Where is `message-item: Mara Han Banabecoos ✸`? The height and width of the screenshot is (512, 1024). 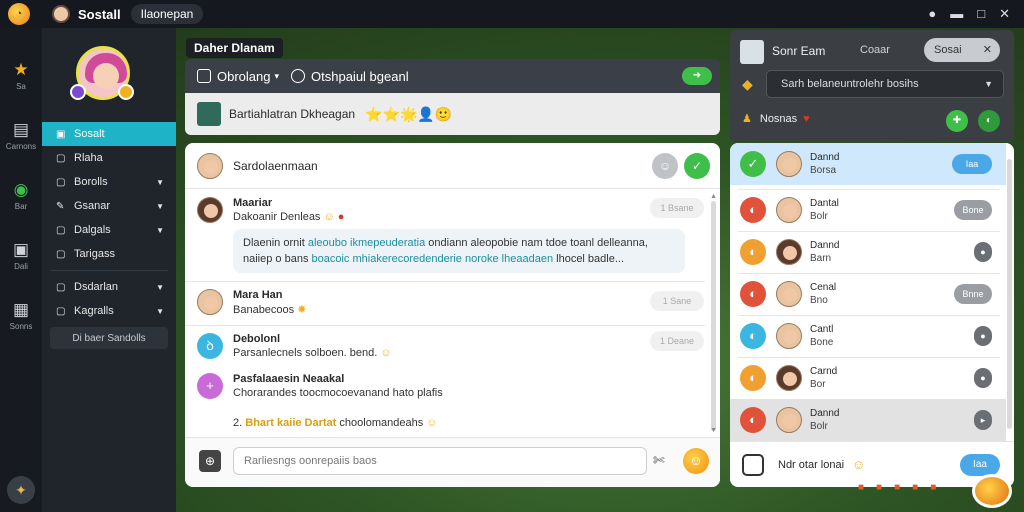
message-item: Mara Han Banabecoos ✸ is located at coordinates (447, 302).